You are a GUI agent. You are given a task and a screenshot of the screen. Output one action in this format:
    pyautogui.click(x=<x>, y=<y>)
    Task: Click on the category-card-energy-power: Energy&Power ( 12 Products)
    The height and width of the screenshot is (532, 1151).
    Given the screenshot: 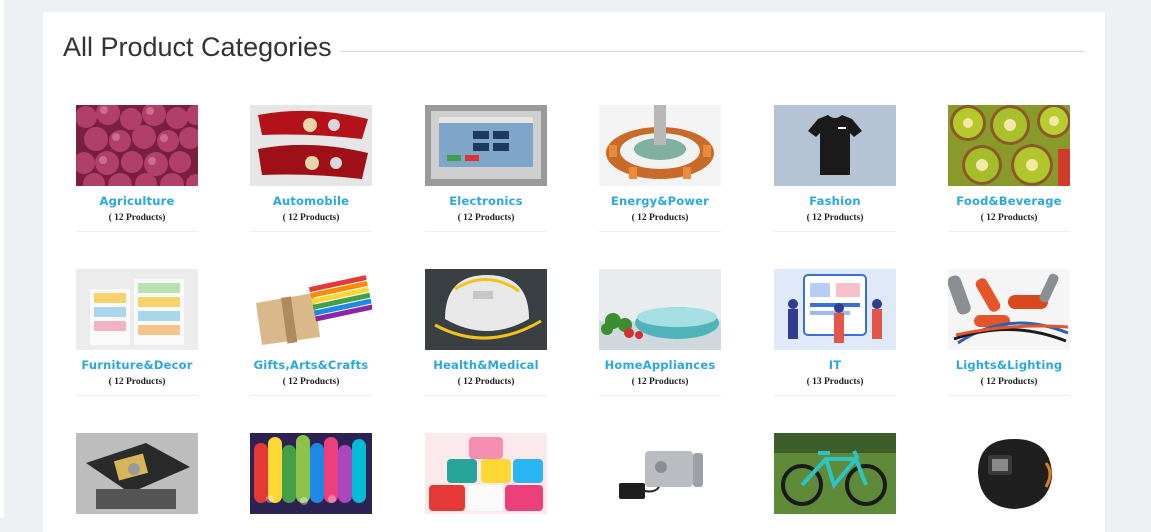 What is the action you would take?
    pyautogui.click(x=660, y=168)
    